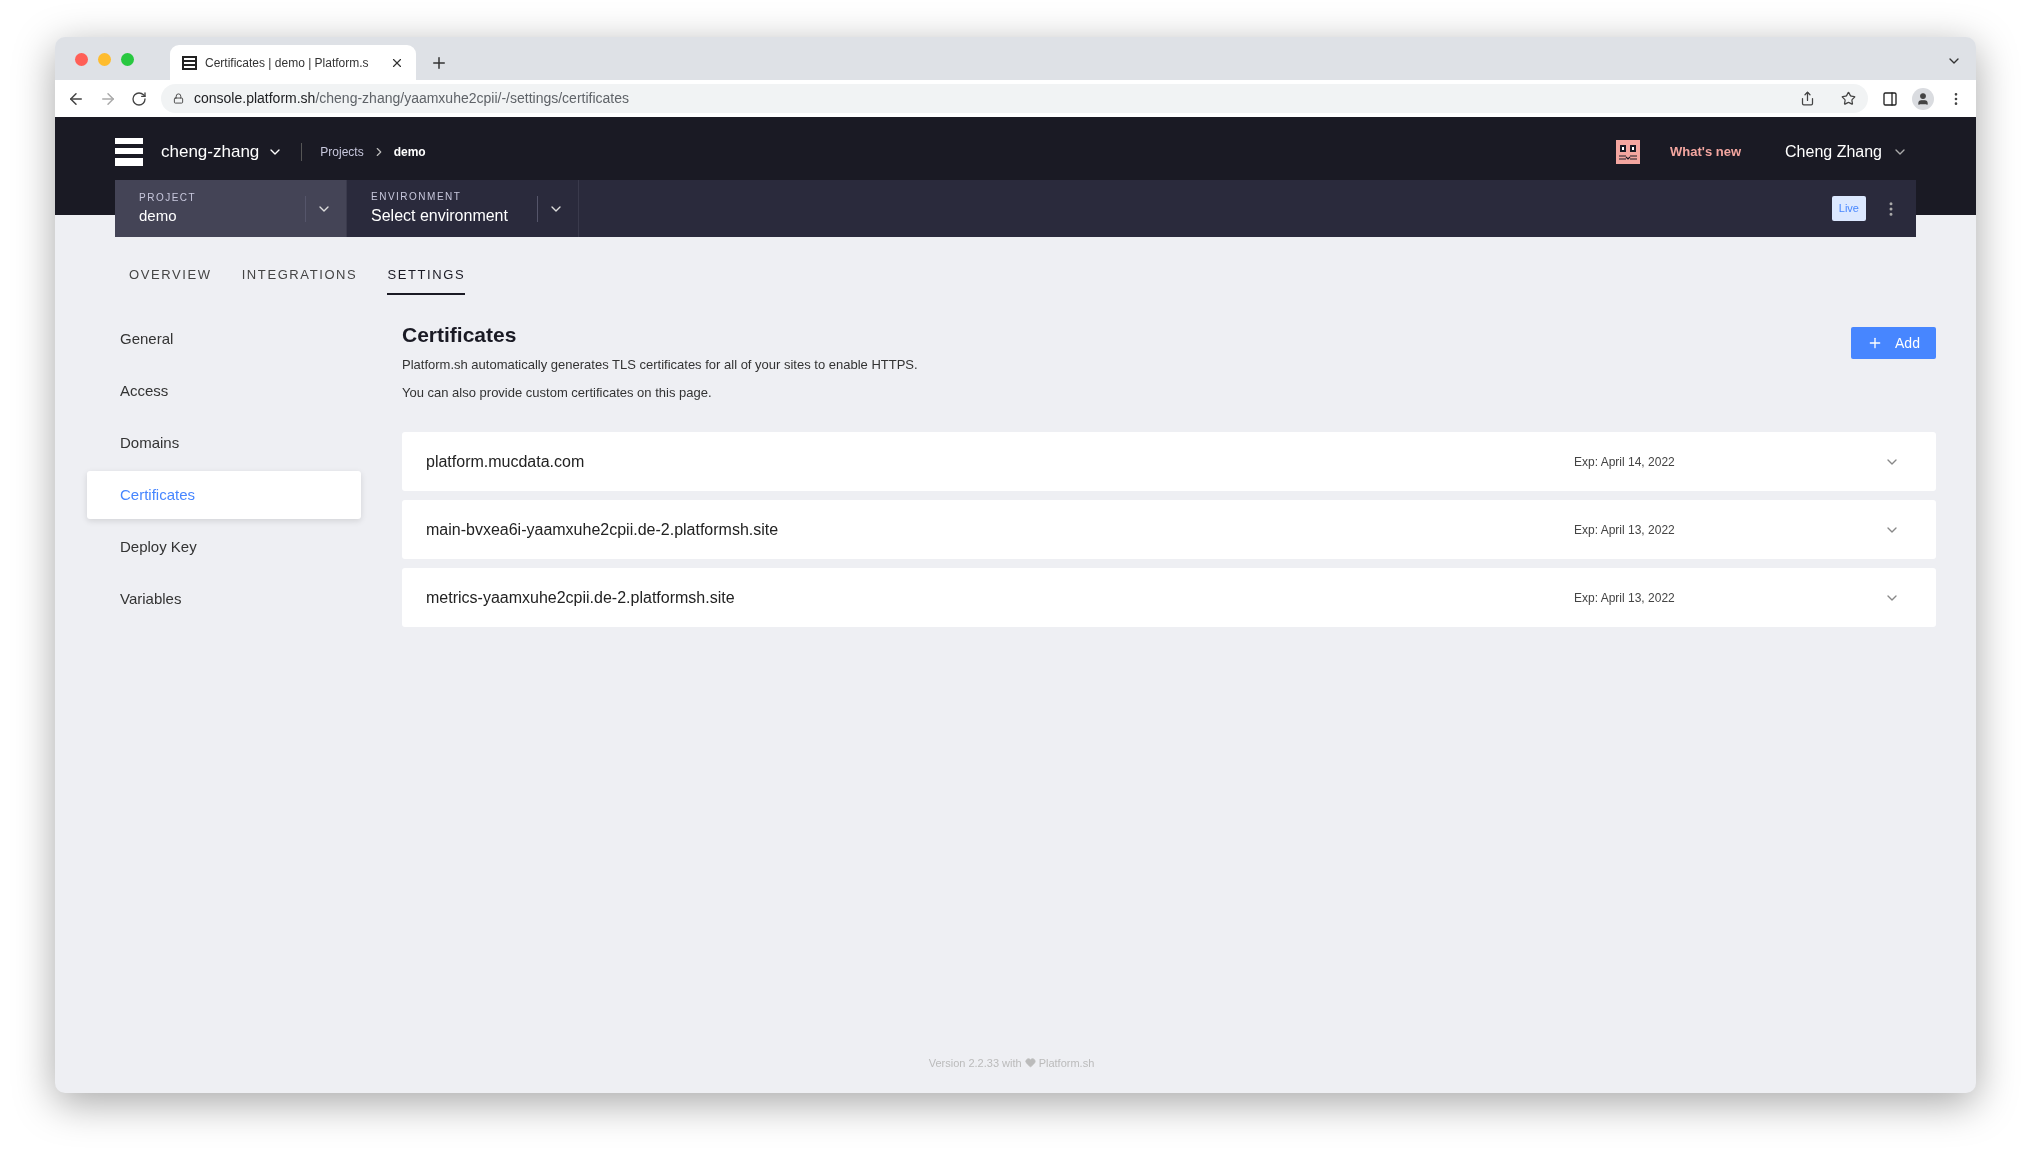  Describe the element at coordinates (224, 599) in the screenshot. I see `sidebar-item: Variables` at that location.